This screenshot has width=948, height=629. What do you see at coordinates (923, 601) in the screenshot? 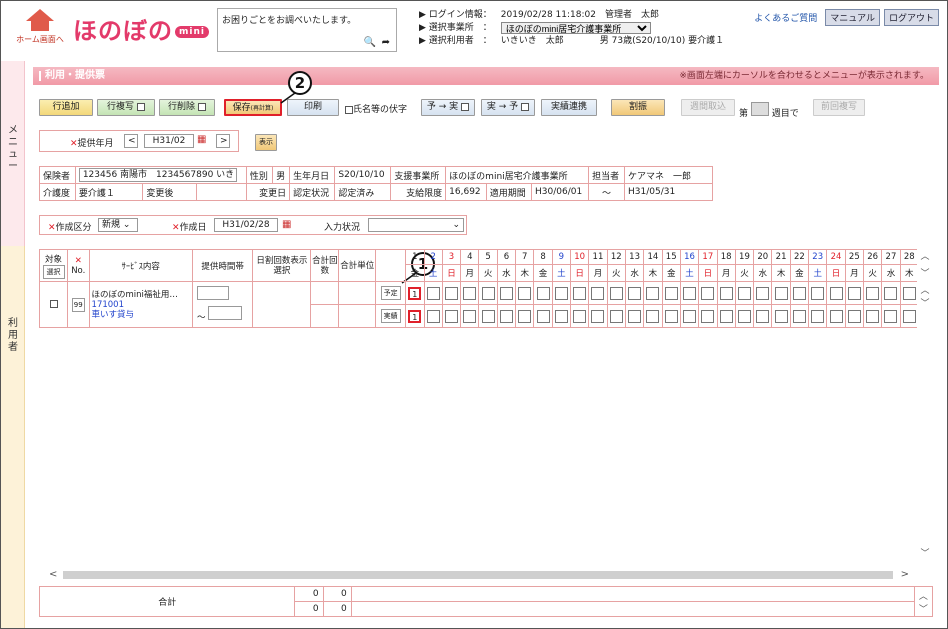
I see `total-scroll: ︿ ﹀` at bounding box center [923, 601].